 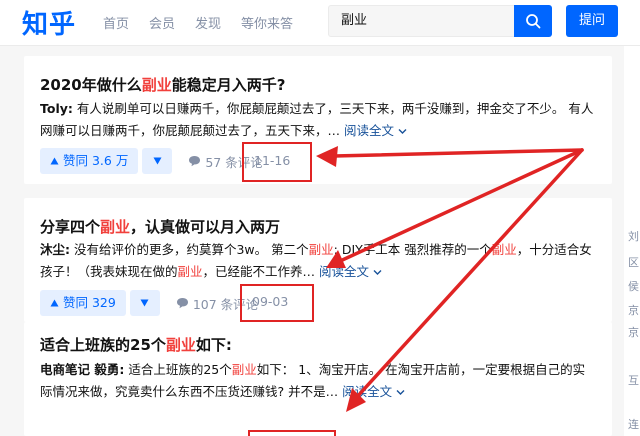 I want to click on search-input: 副业, so click(x=423, y=21).